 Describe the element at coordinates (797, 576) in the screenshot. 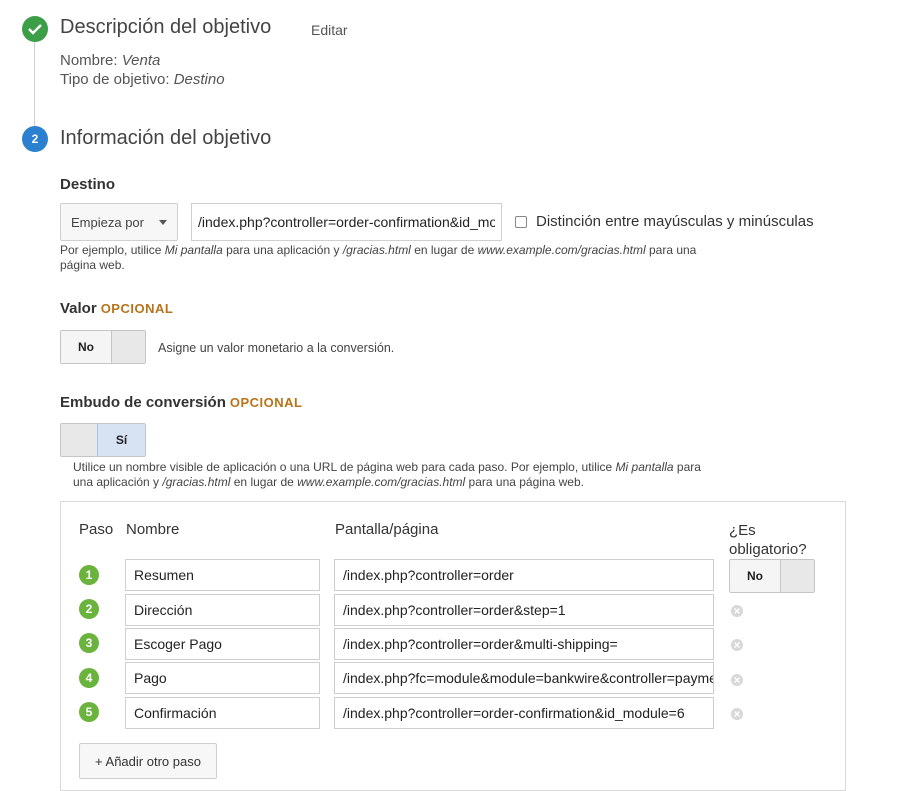

I see `required-toggle-knob` at that location.